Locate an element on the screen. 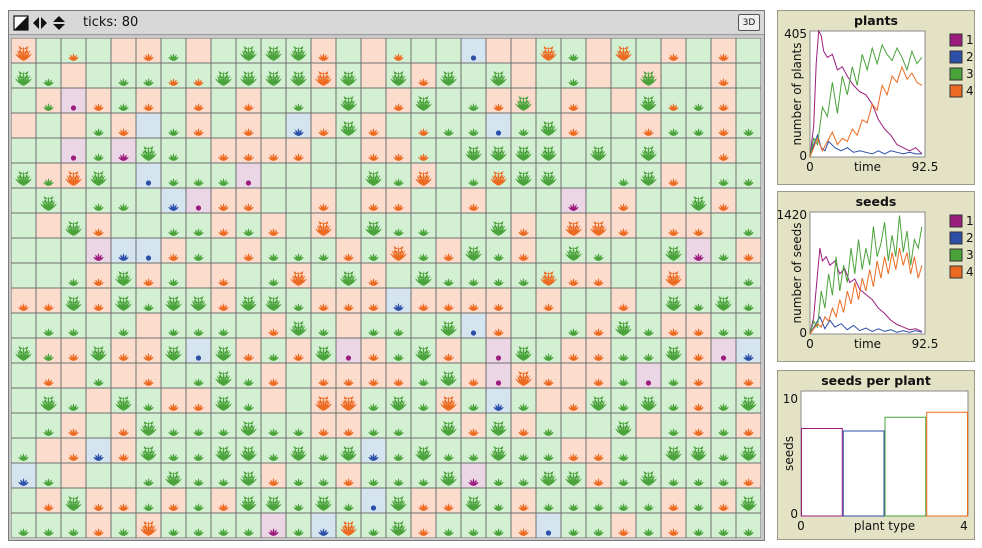 The height and width of the screenshot is (548, 982). seed-dot is located at coordinates (498, 133).